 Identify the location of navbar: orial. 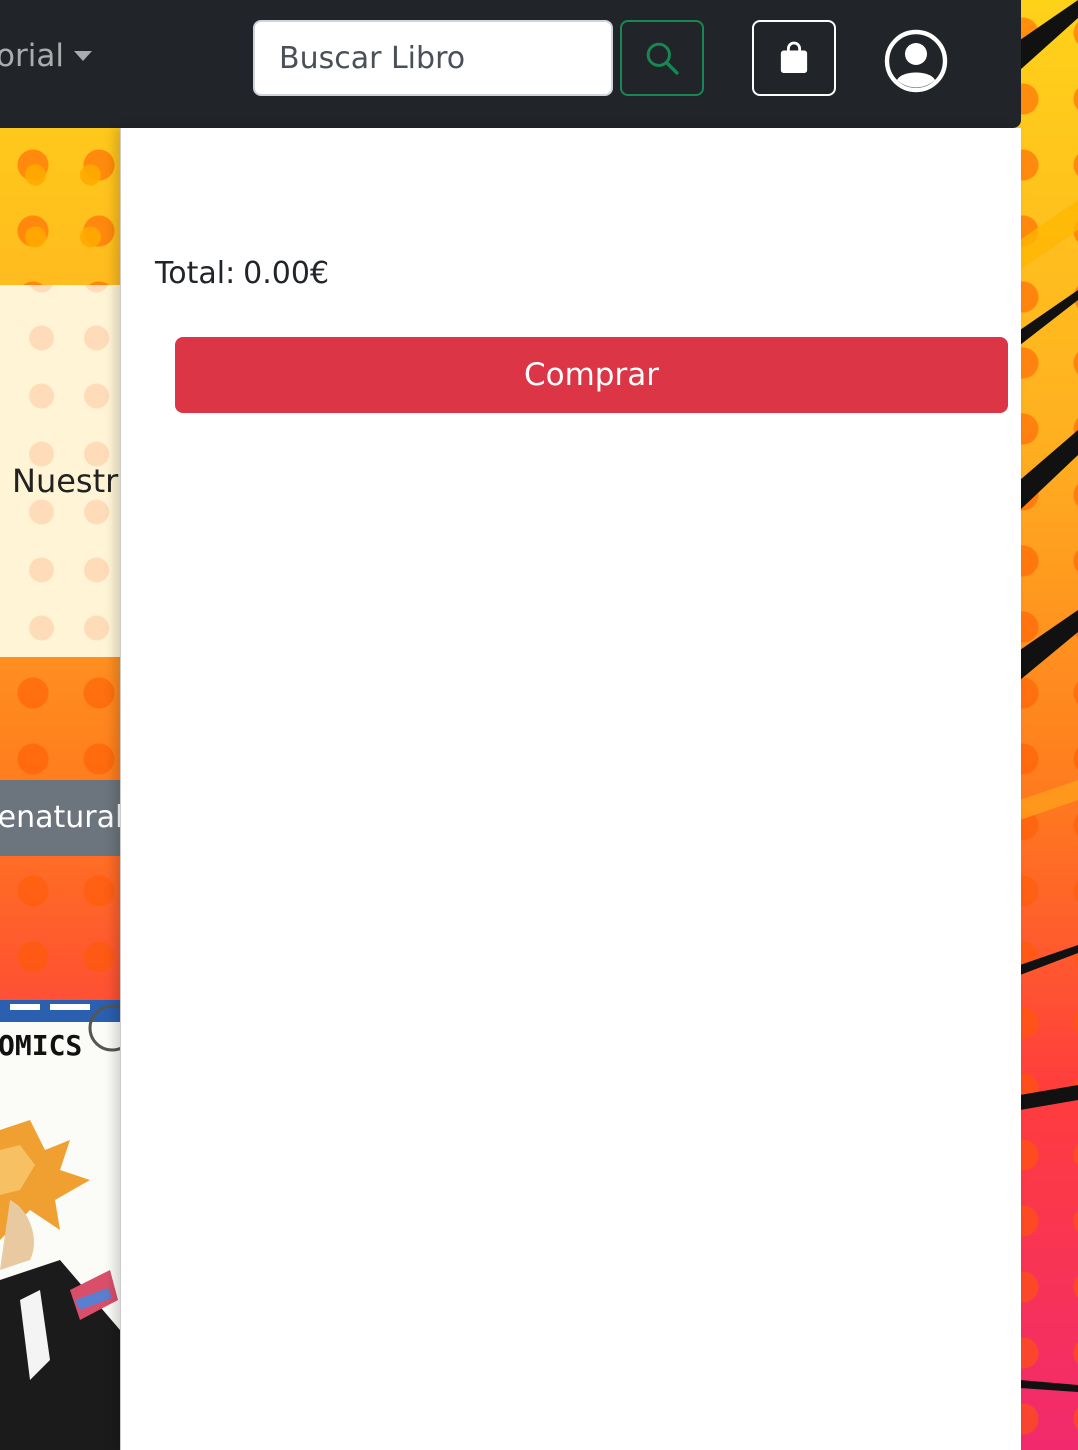
(510, 64).